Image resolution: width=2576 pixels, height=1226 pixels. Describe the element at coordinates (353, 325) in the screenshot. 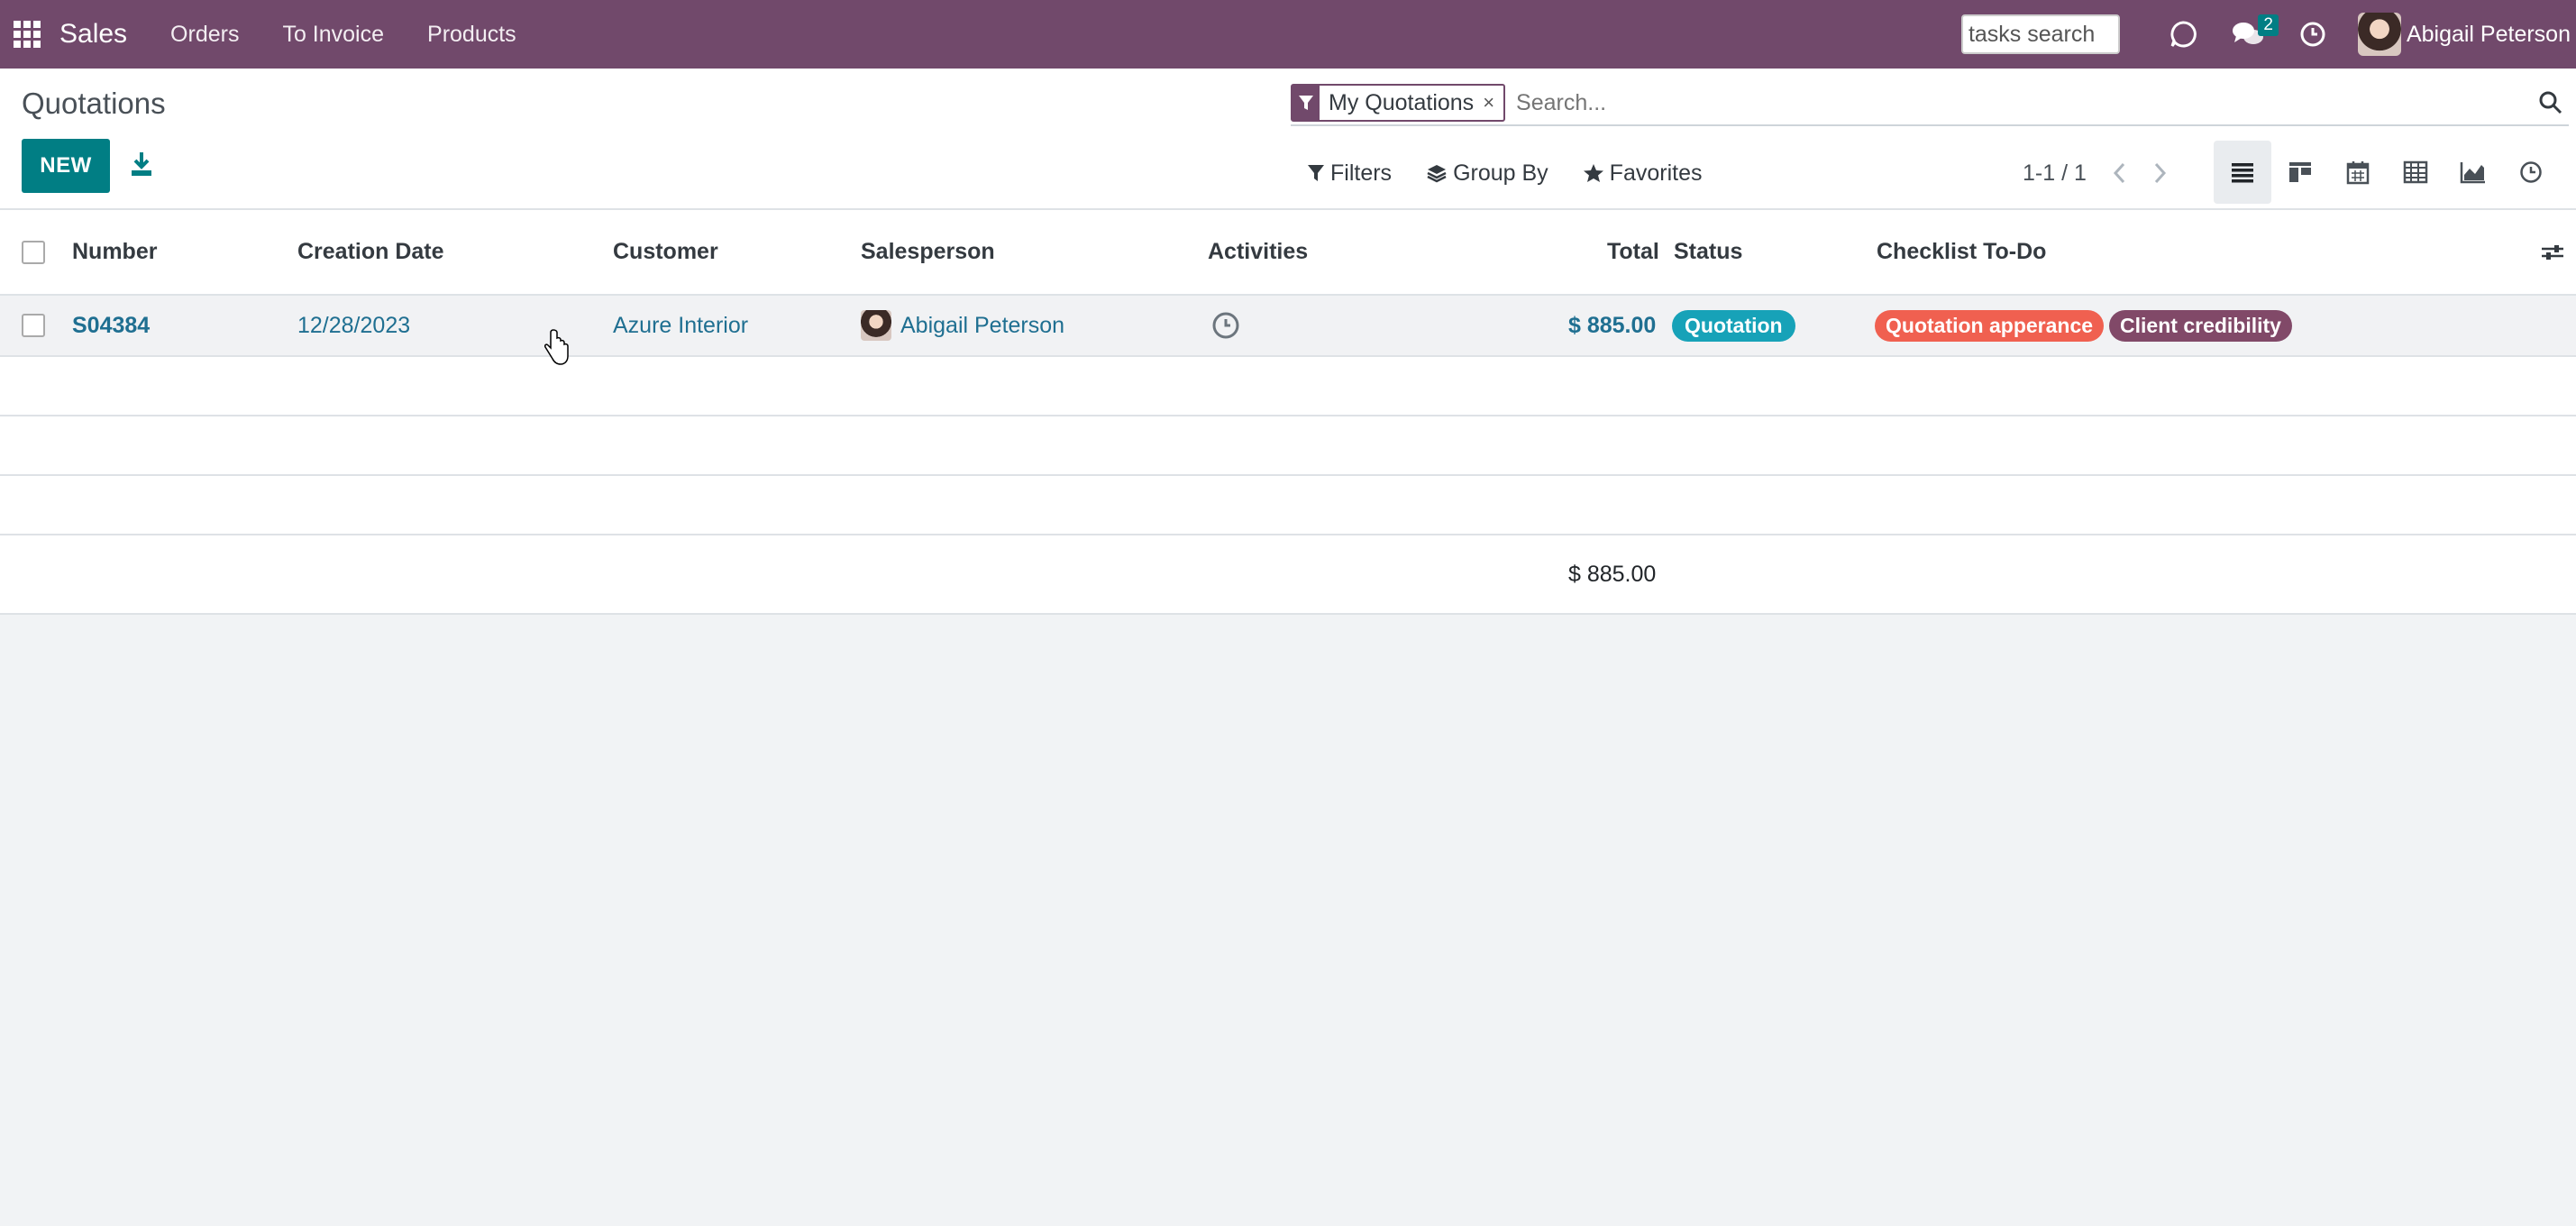

I see `row-creation-date: 12/28/2023` at that location.